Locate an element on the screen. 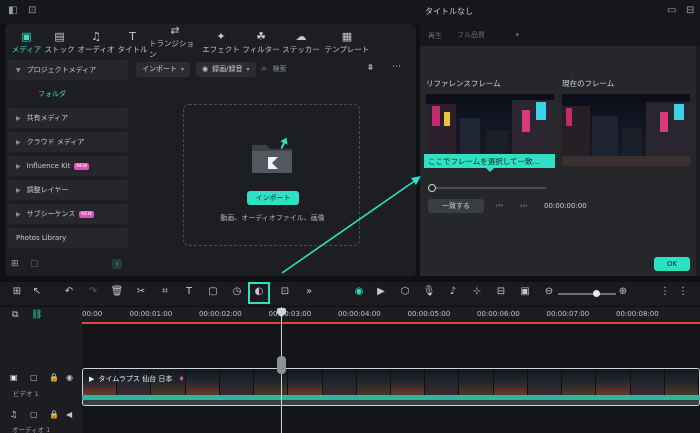 The image size is (700, 433). snap-icon: ⊹ is located at coordinates (477, 291).